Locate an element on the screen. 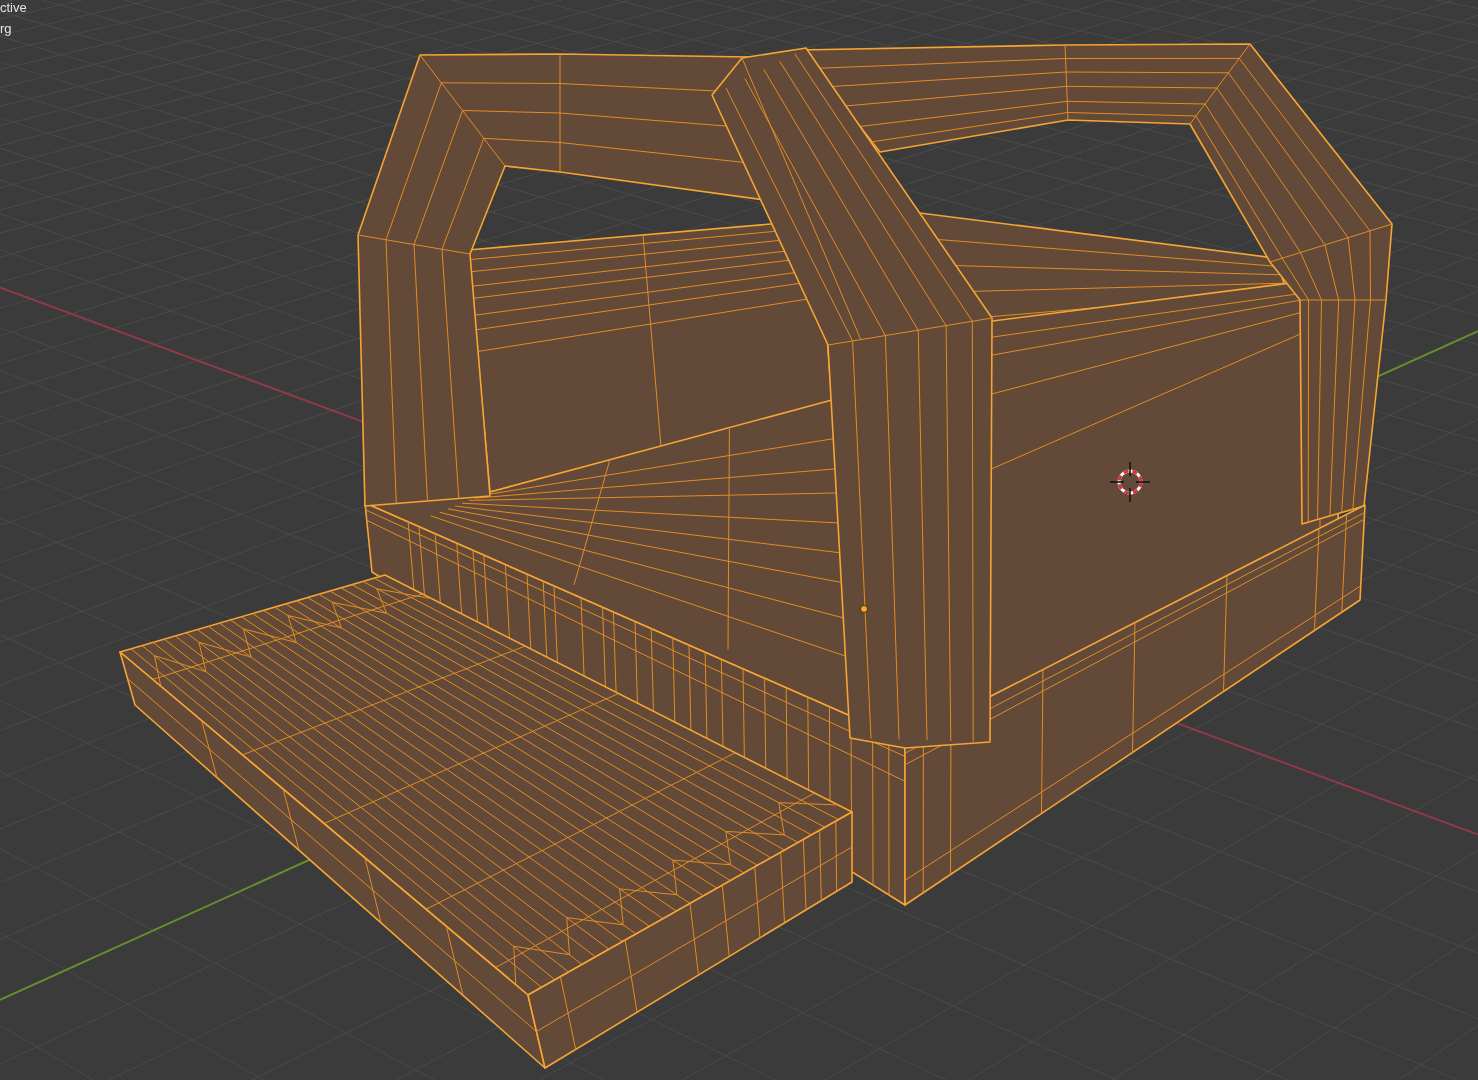 The height and width of the screenshot is (1080, 1478). viewport-info-text: rg is located at coordinates (6, 29).